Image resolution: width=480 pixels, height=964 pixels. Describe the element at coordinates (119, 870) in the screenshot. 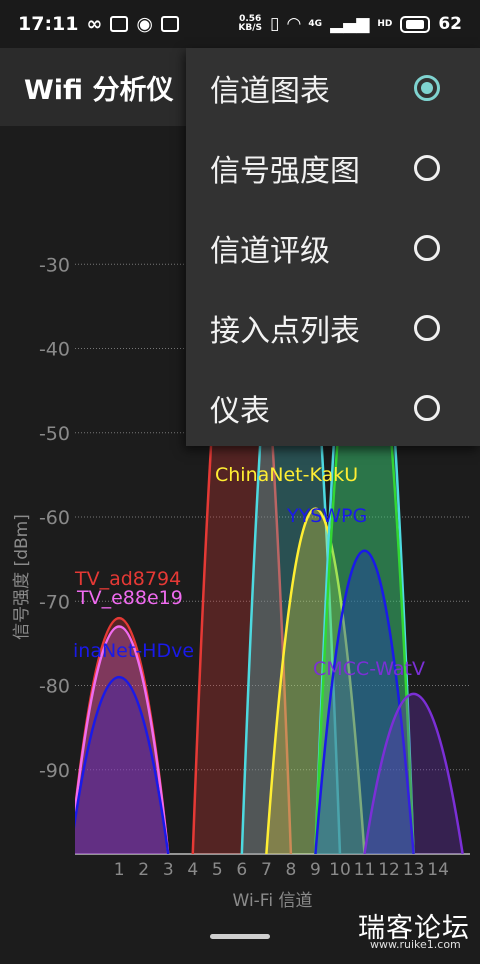

I see `x-tick-label: 1` at that location.